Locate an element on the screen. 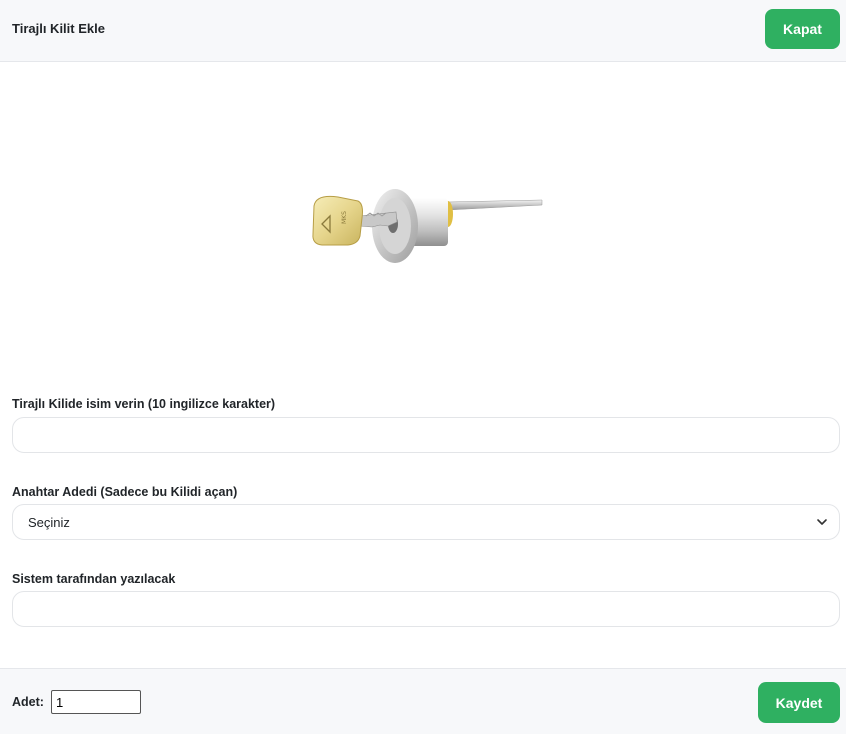 This screenshot has width=846, height=734. modal-header: Tirajlı Kilit Ekle Kapat is located at coordinates (423, 31).